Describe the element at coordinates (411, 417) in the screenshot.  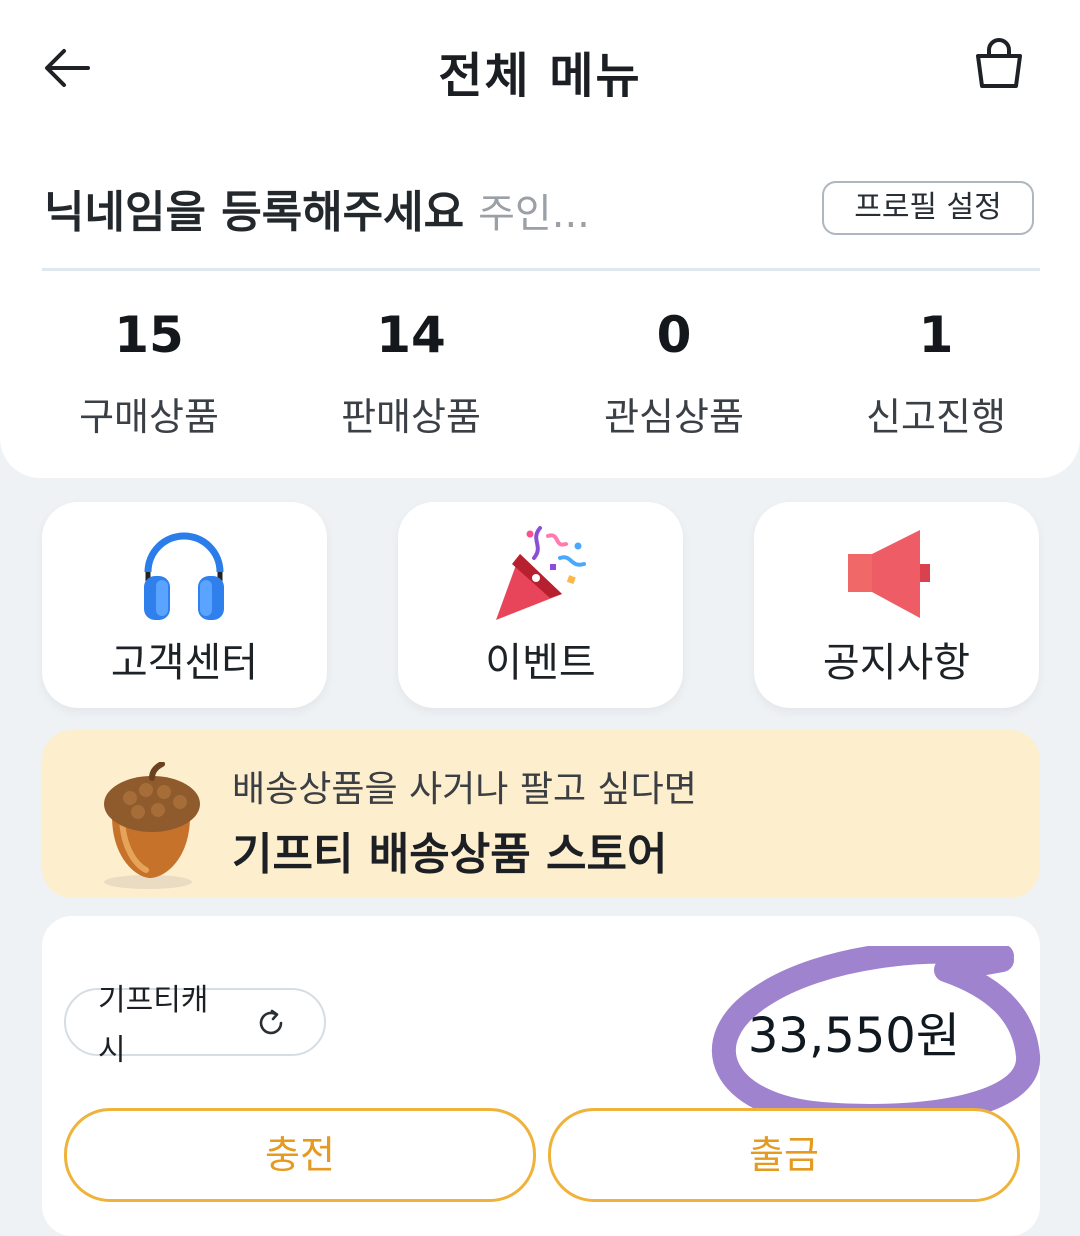
I see `stat-label: 판매상품` at that location.